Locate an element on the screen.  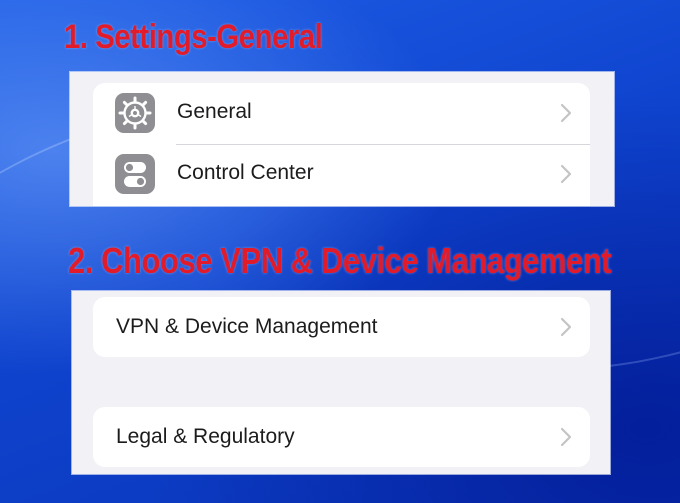
settings-row-label: Legal & Regulatory is located at coordinates (205, 436).